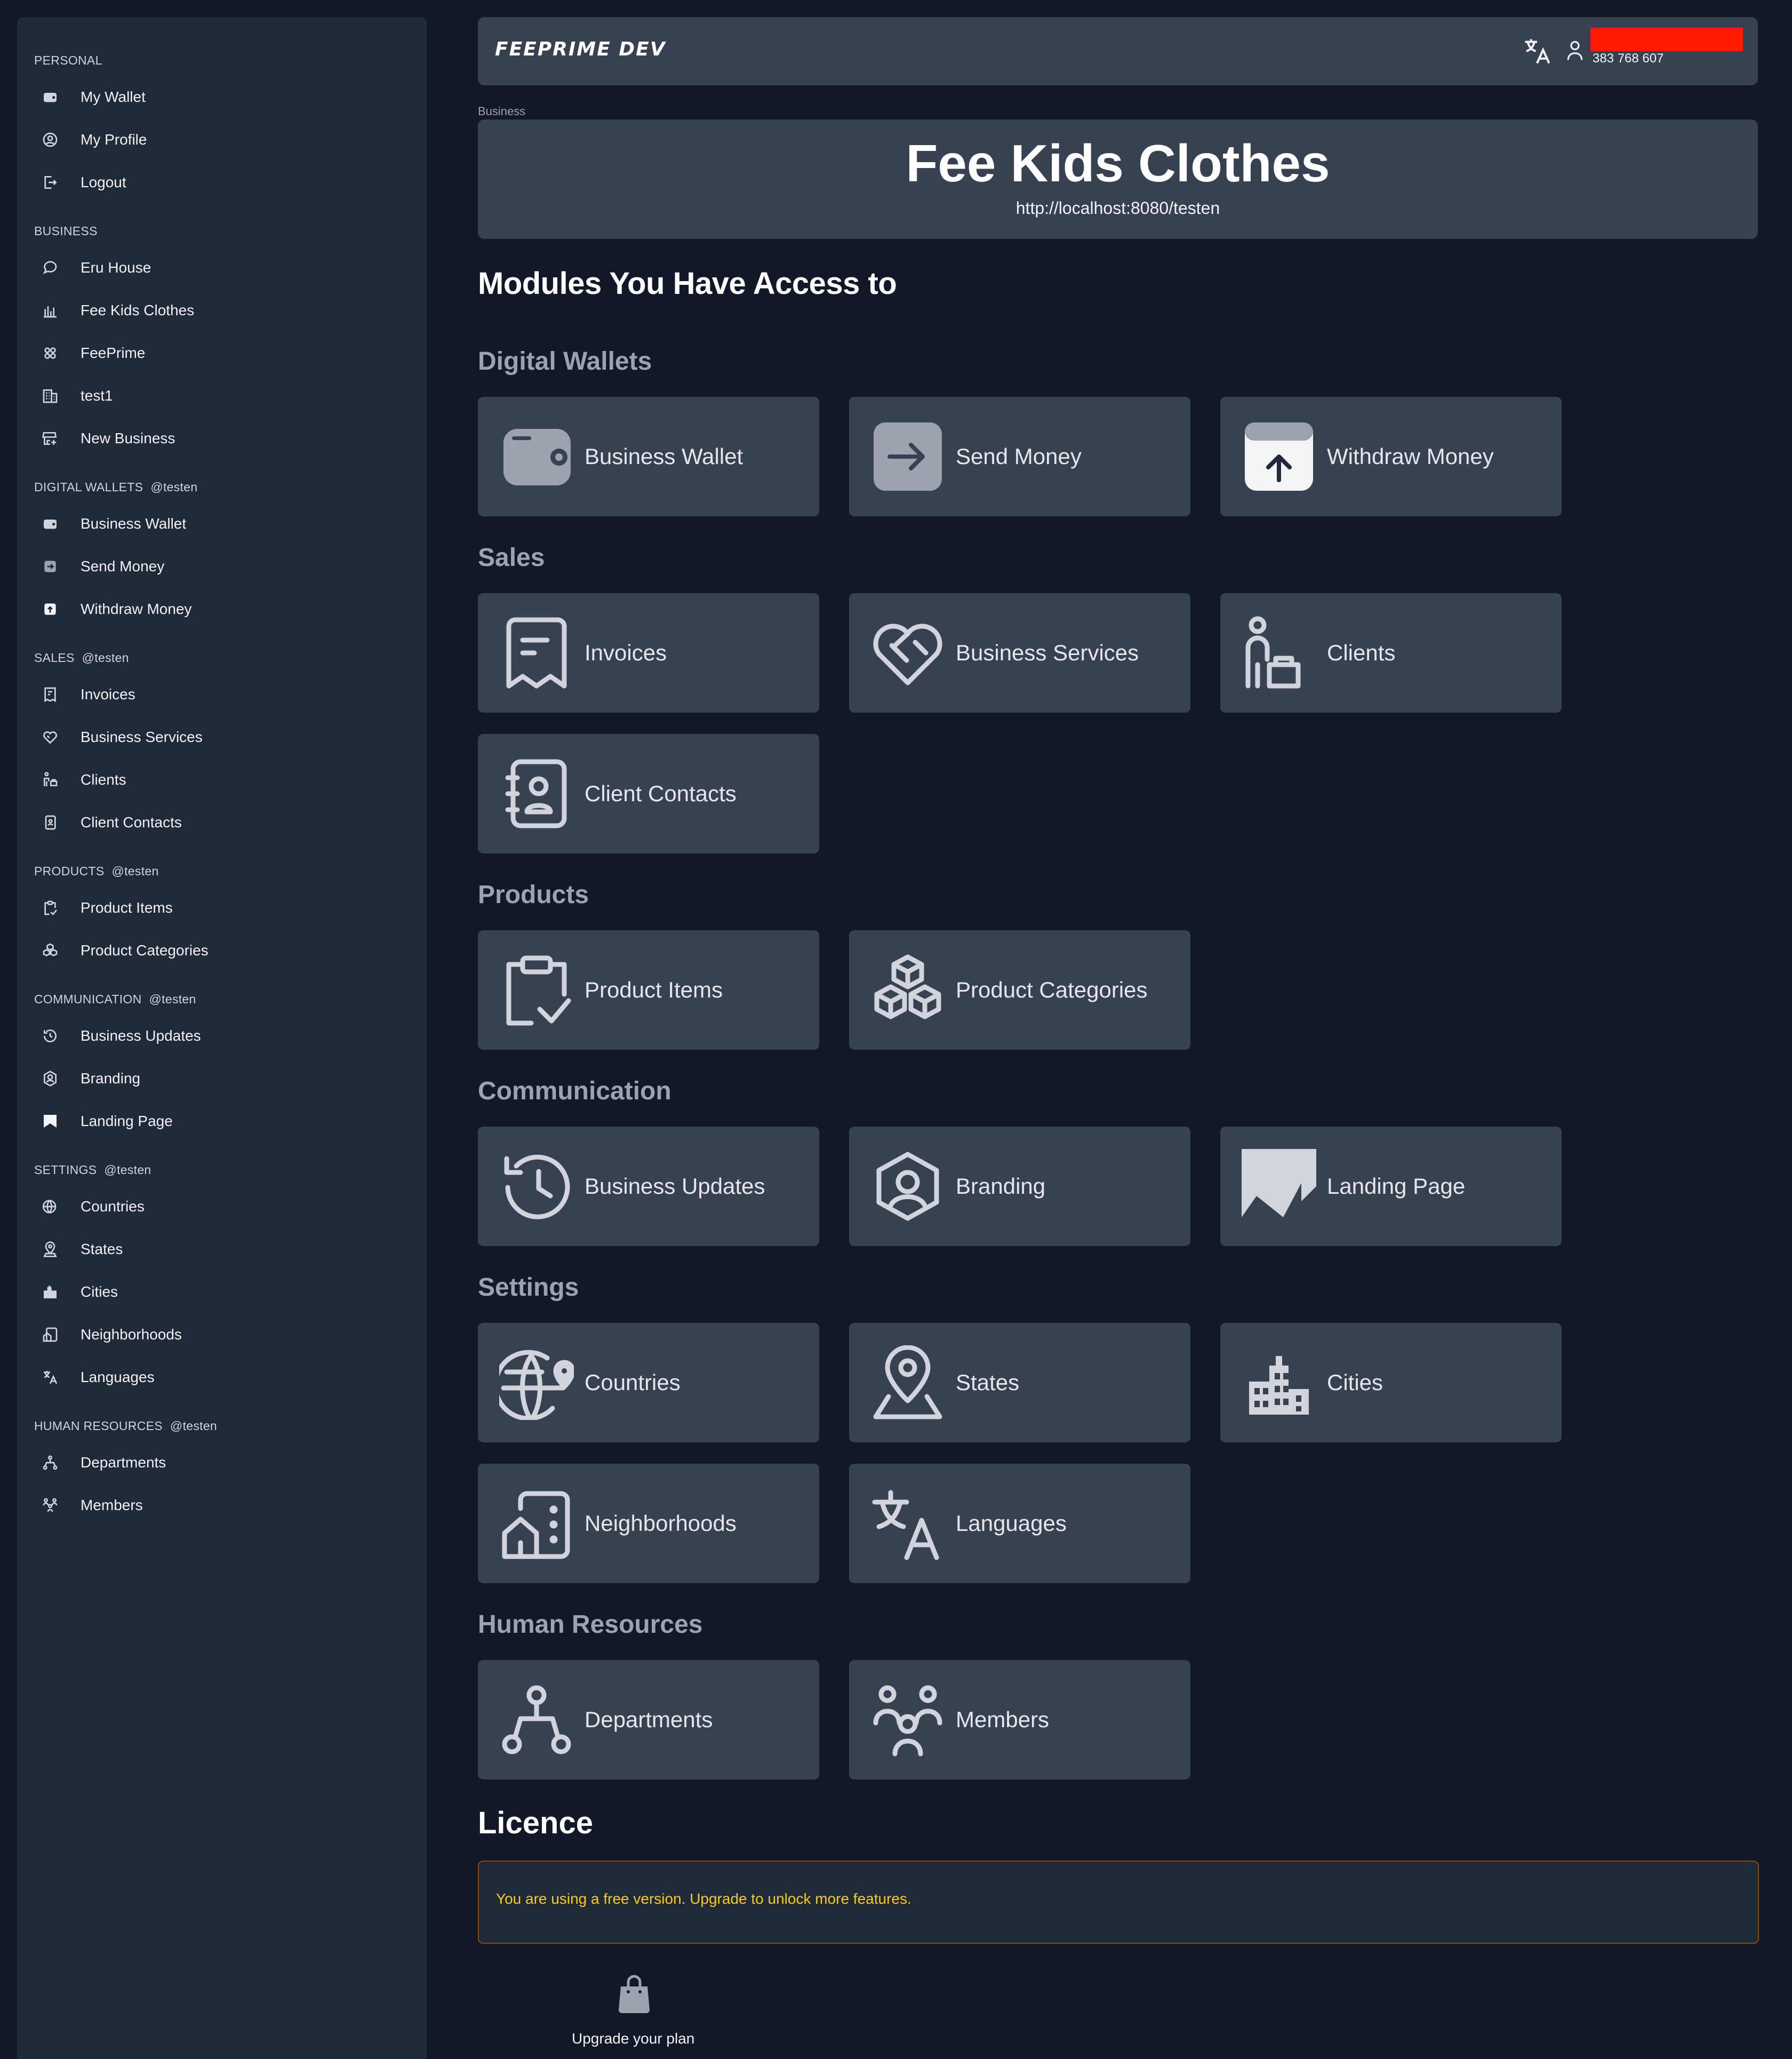  I want to click on grid-icon, so click(50, 353).